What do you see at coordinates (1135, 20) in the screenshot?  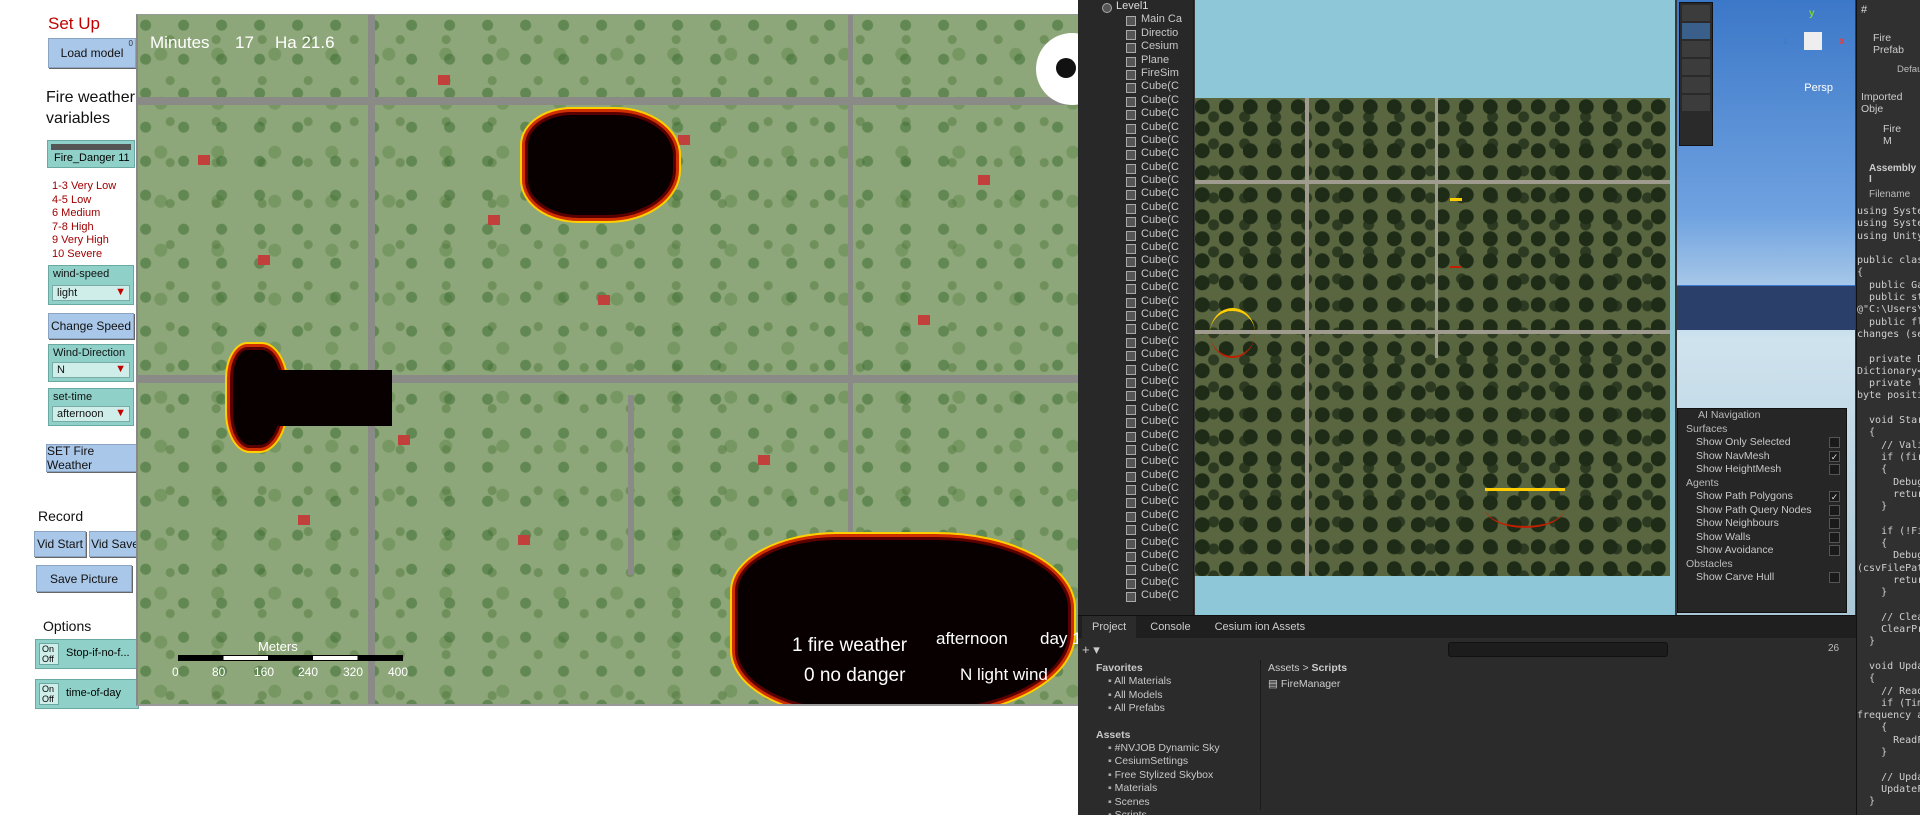 I see `hierarchy-item: Main Ca` at bounding box center [1135, 20].